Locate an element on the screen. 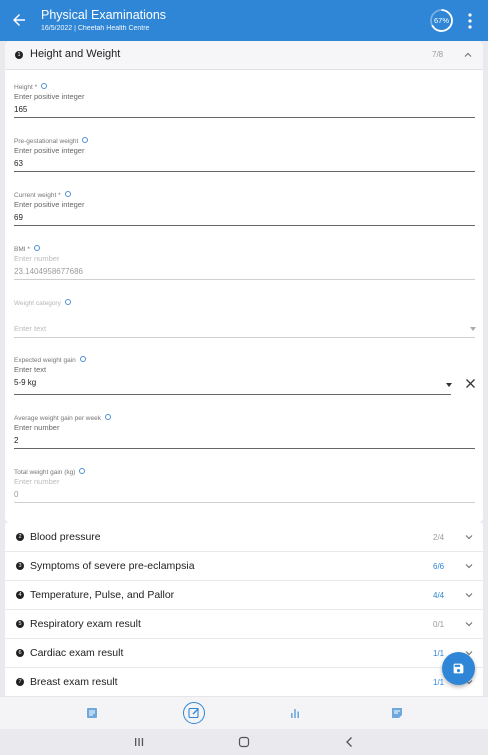  home-icon is located at coordinates (244, 742).